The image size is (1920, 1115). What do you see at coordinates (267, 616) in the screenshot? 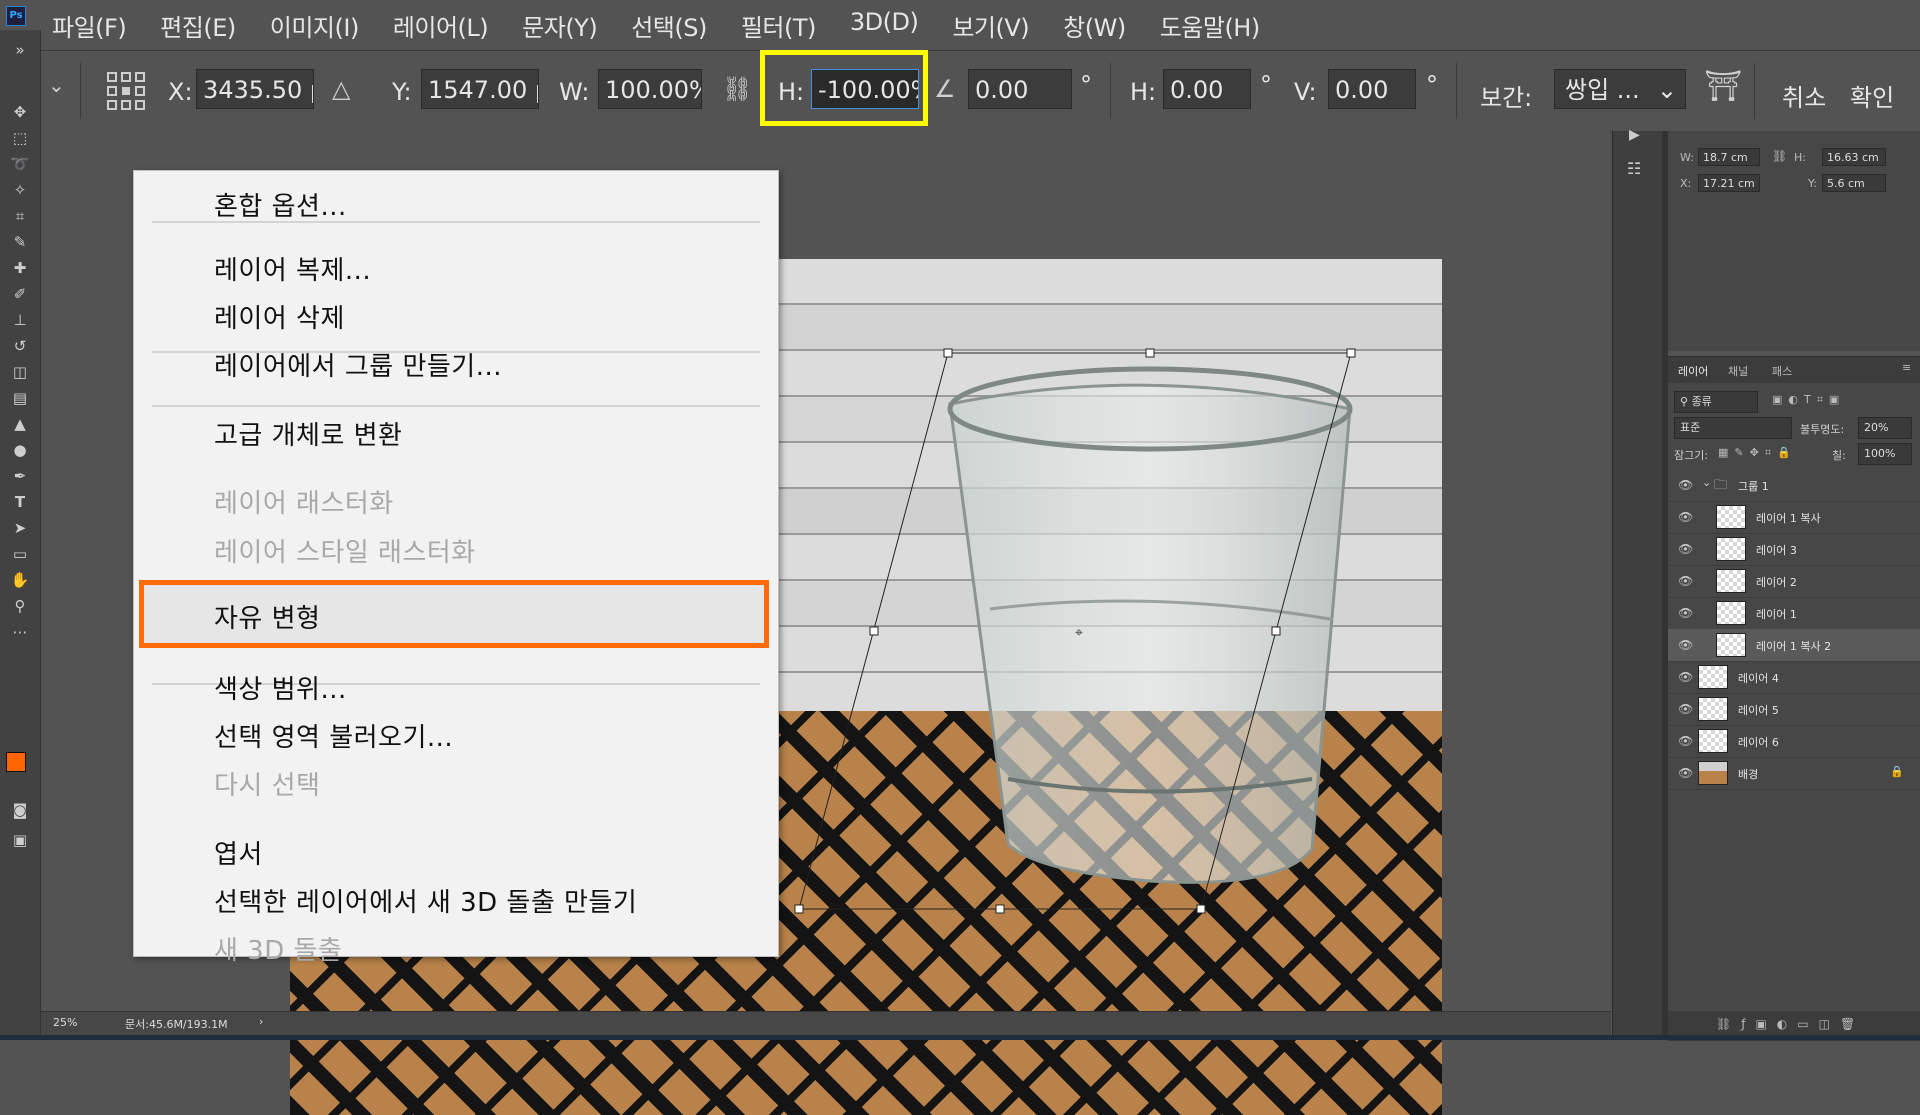
I see `free-transform-menu-item: 자유 변형` at bounding box center [267, 616].